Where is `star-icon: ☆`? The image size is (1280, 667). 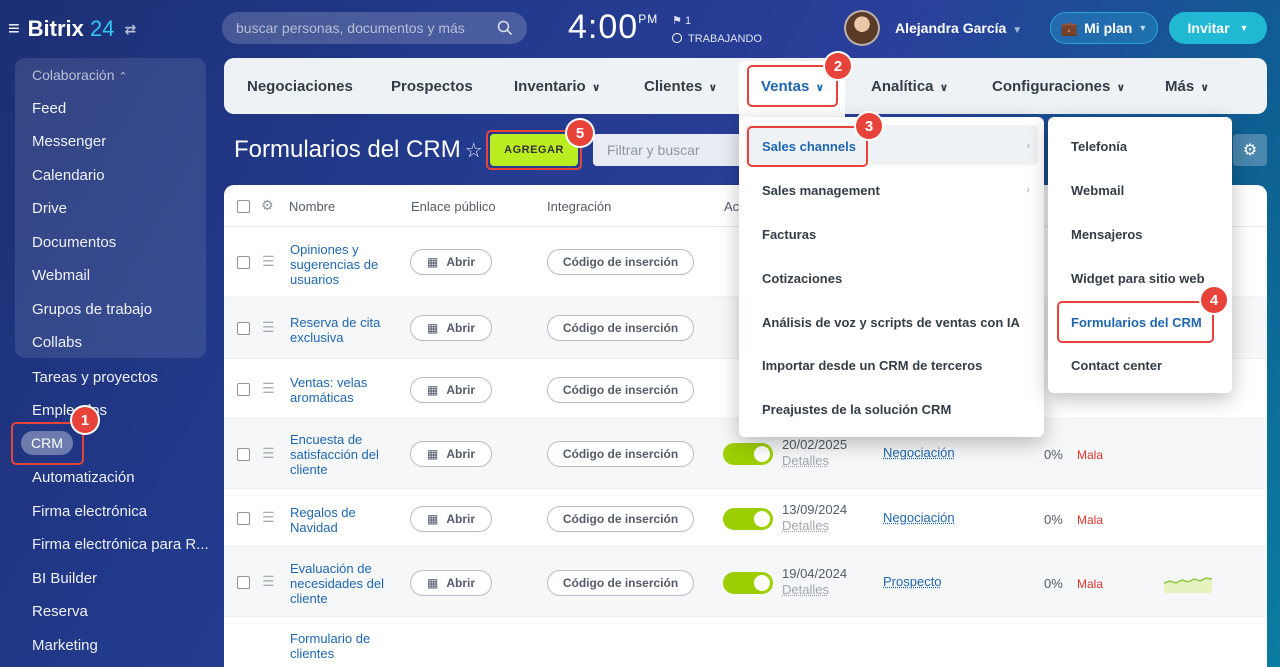
star-icon: ☆ is located at coordinates (474, 151).